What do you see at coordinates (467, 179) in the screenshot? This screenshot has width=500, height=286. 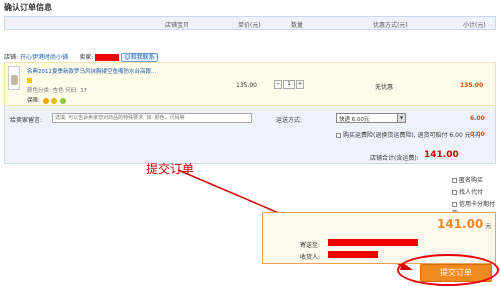 I see `anonymous-option: 匿名购买` at bounding box center [467, 179].